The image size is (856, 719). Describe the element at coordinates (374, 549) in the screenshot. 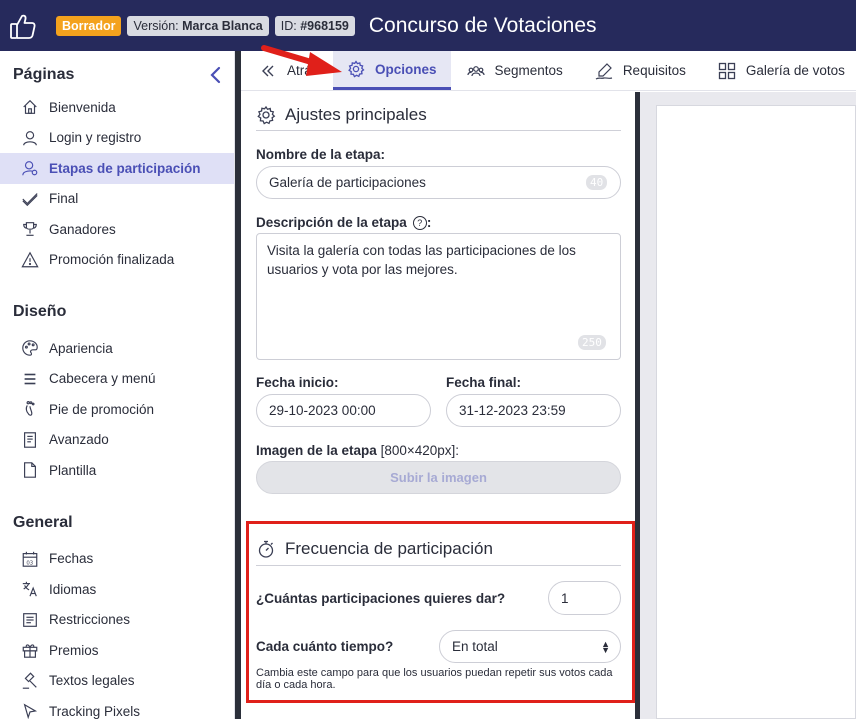

I see `frequency-title: Frecuencia de participación` at that location.